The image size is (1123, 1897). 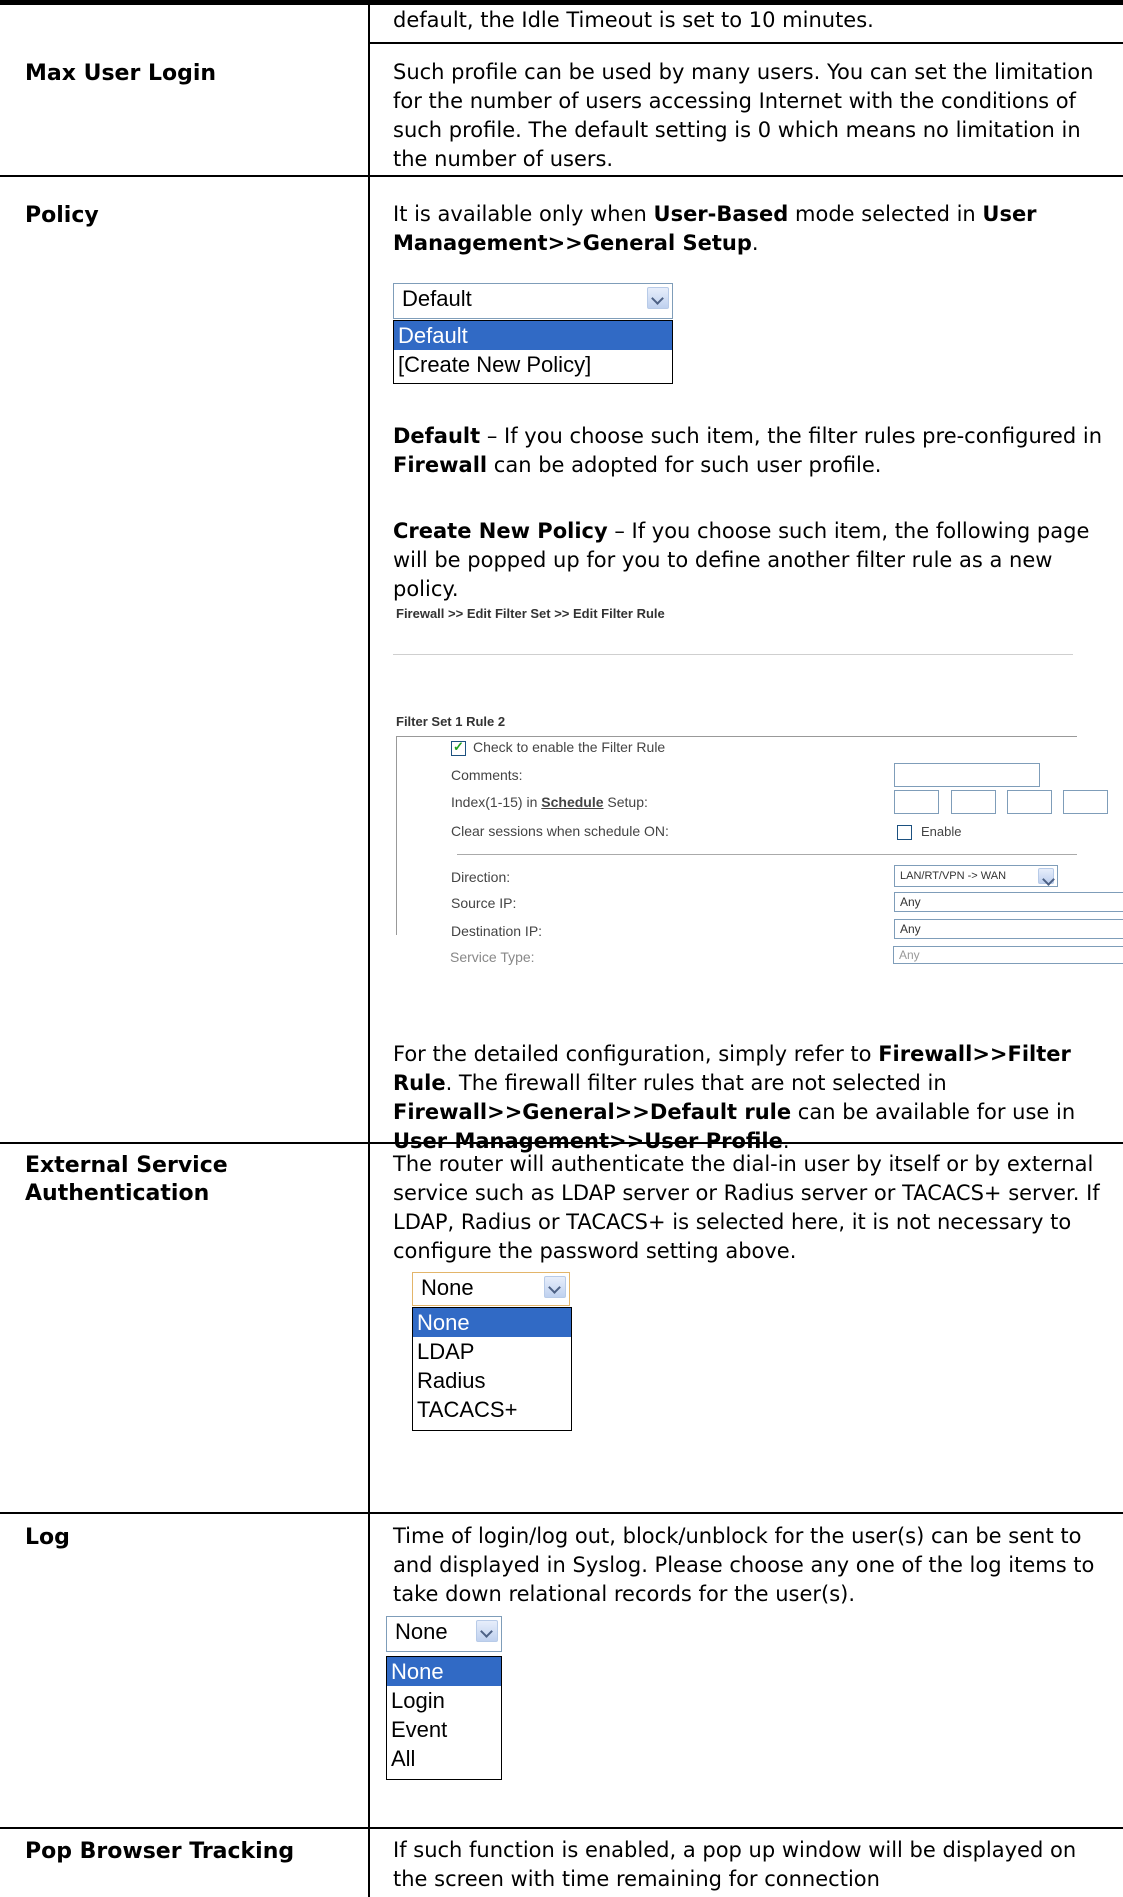 I want to click on external-dropdown-screenshot: None None LDAP Radius TACACS+, so click(x=492, y=1372).